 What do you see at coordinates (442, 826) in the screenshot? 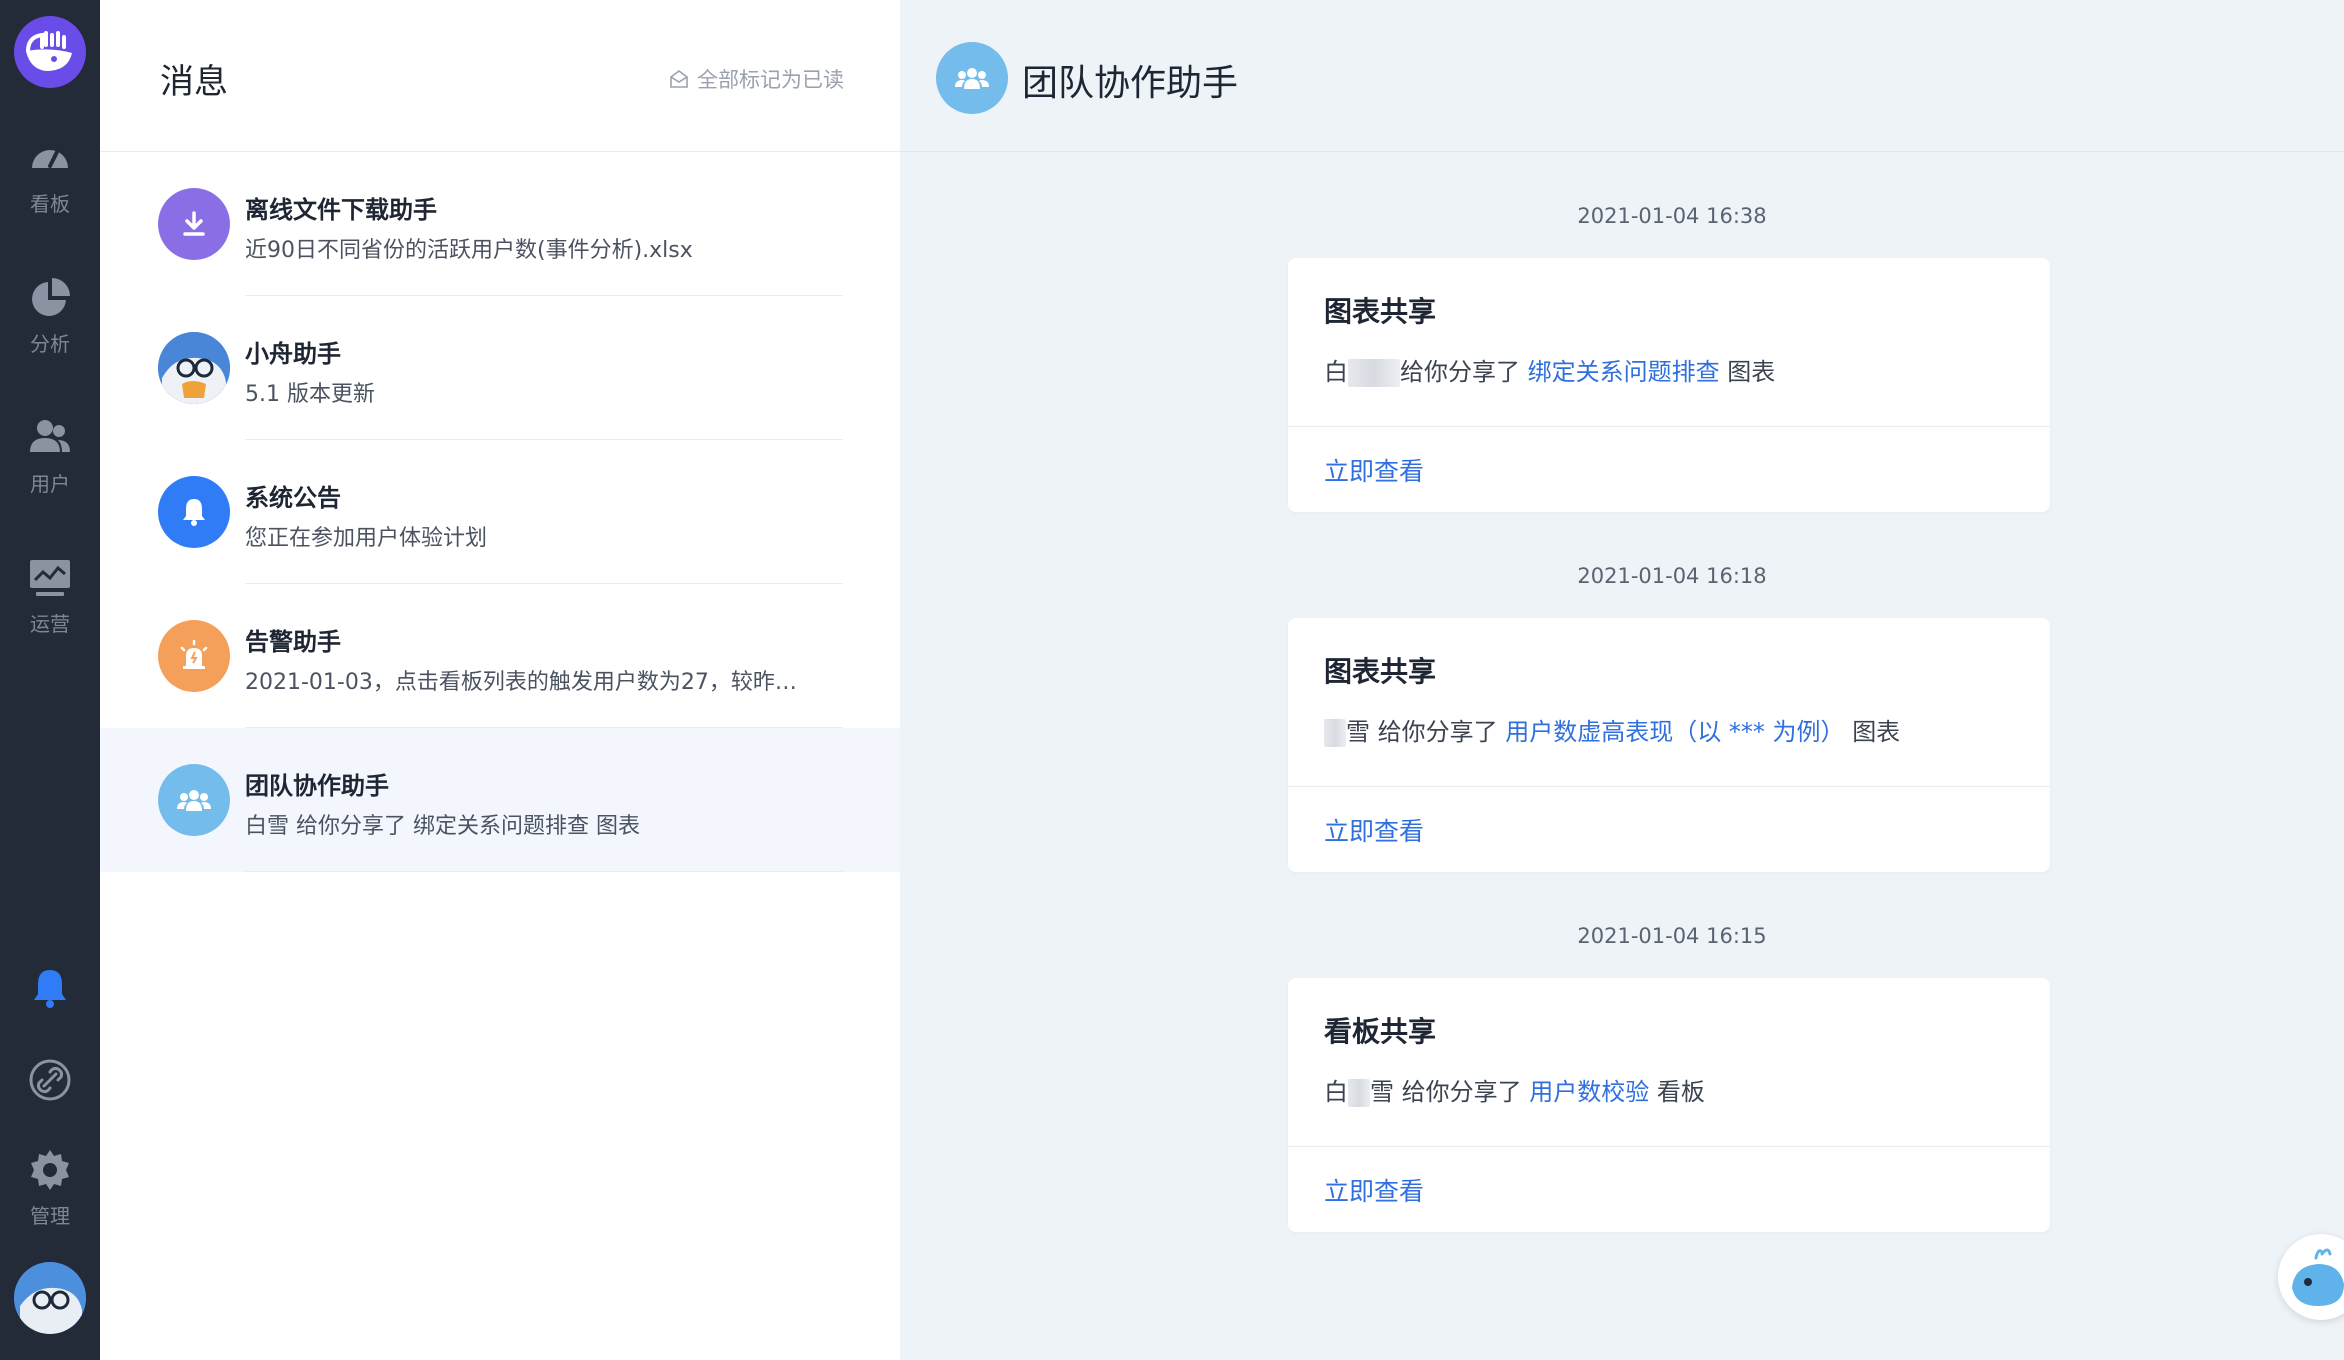
I see `list-item-preview: 白雪 给你分享了 绑定关系问题排查 图表` at bounding box center [442, 826].